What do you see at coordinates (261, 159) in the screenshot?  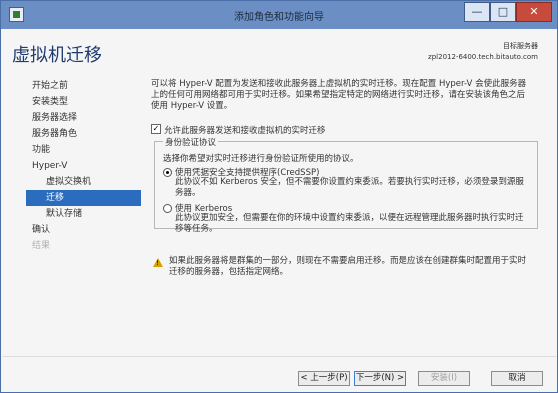 I see `auth-protocol-description: 选择你希望对实时迁移进行身份验证所使用的协议。` at bounding box center [261, 159].